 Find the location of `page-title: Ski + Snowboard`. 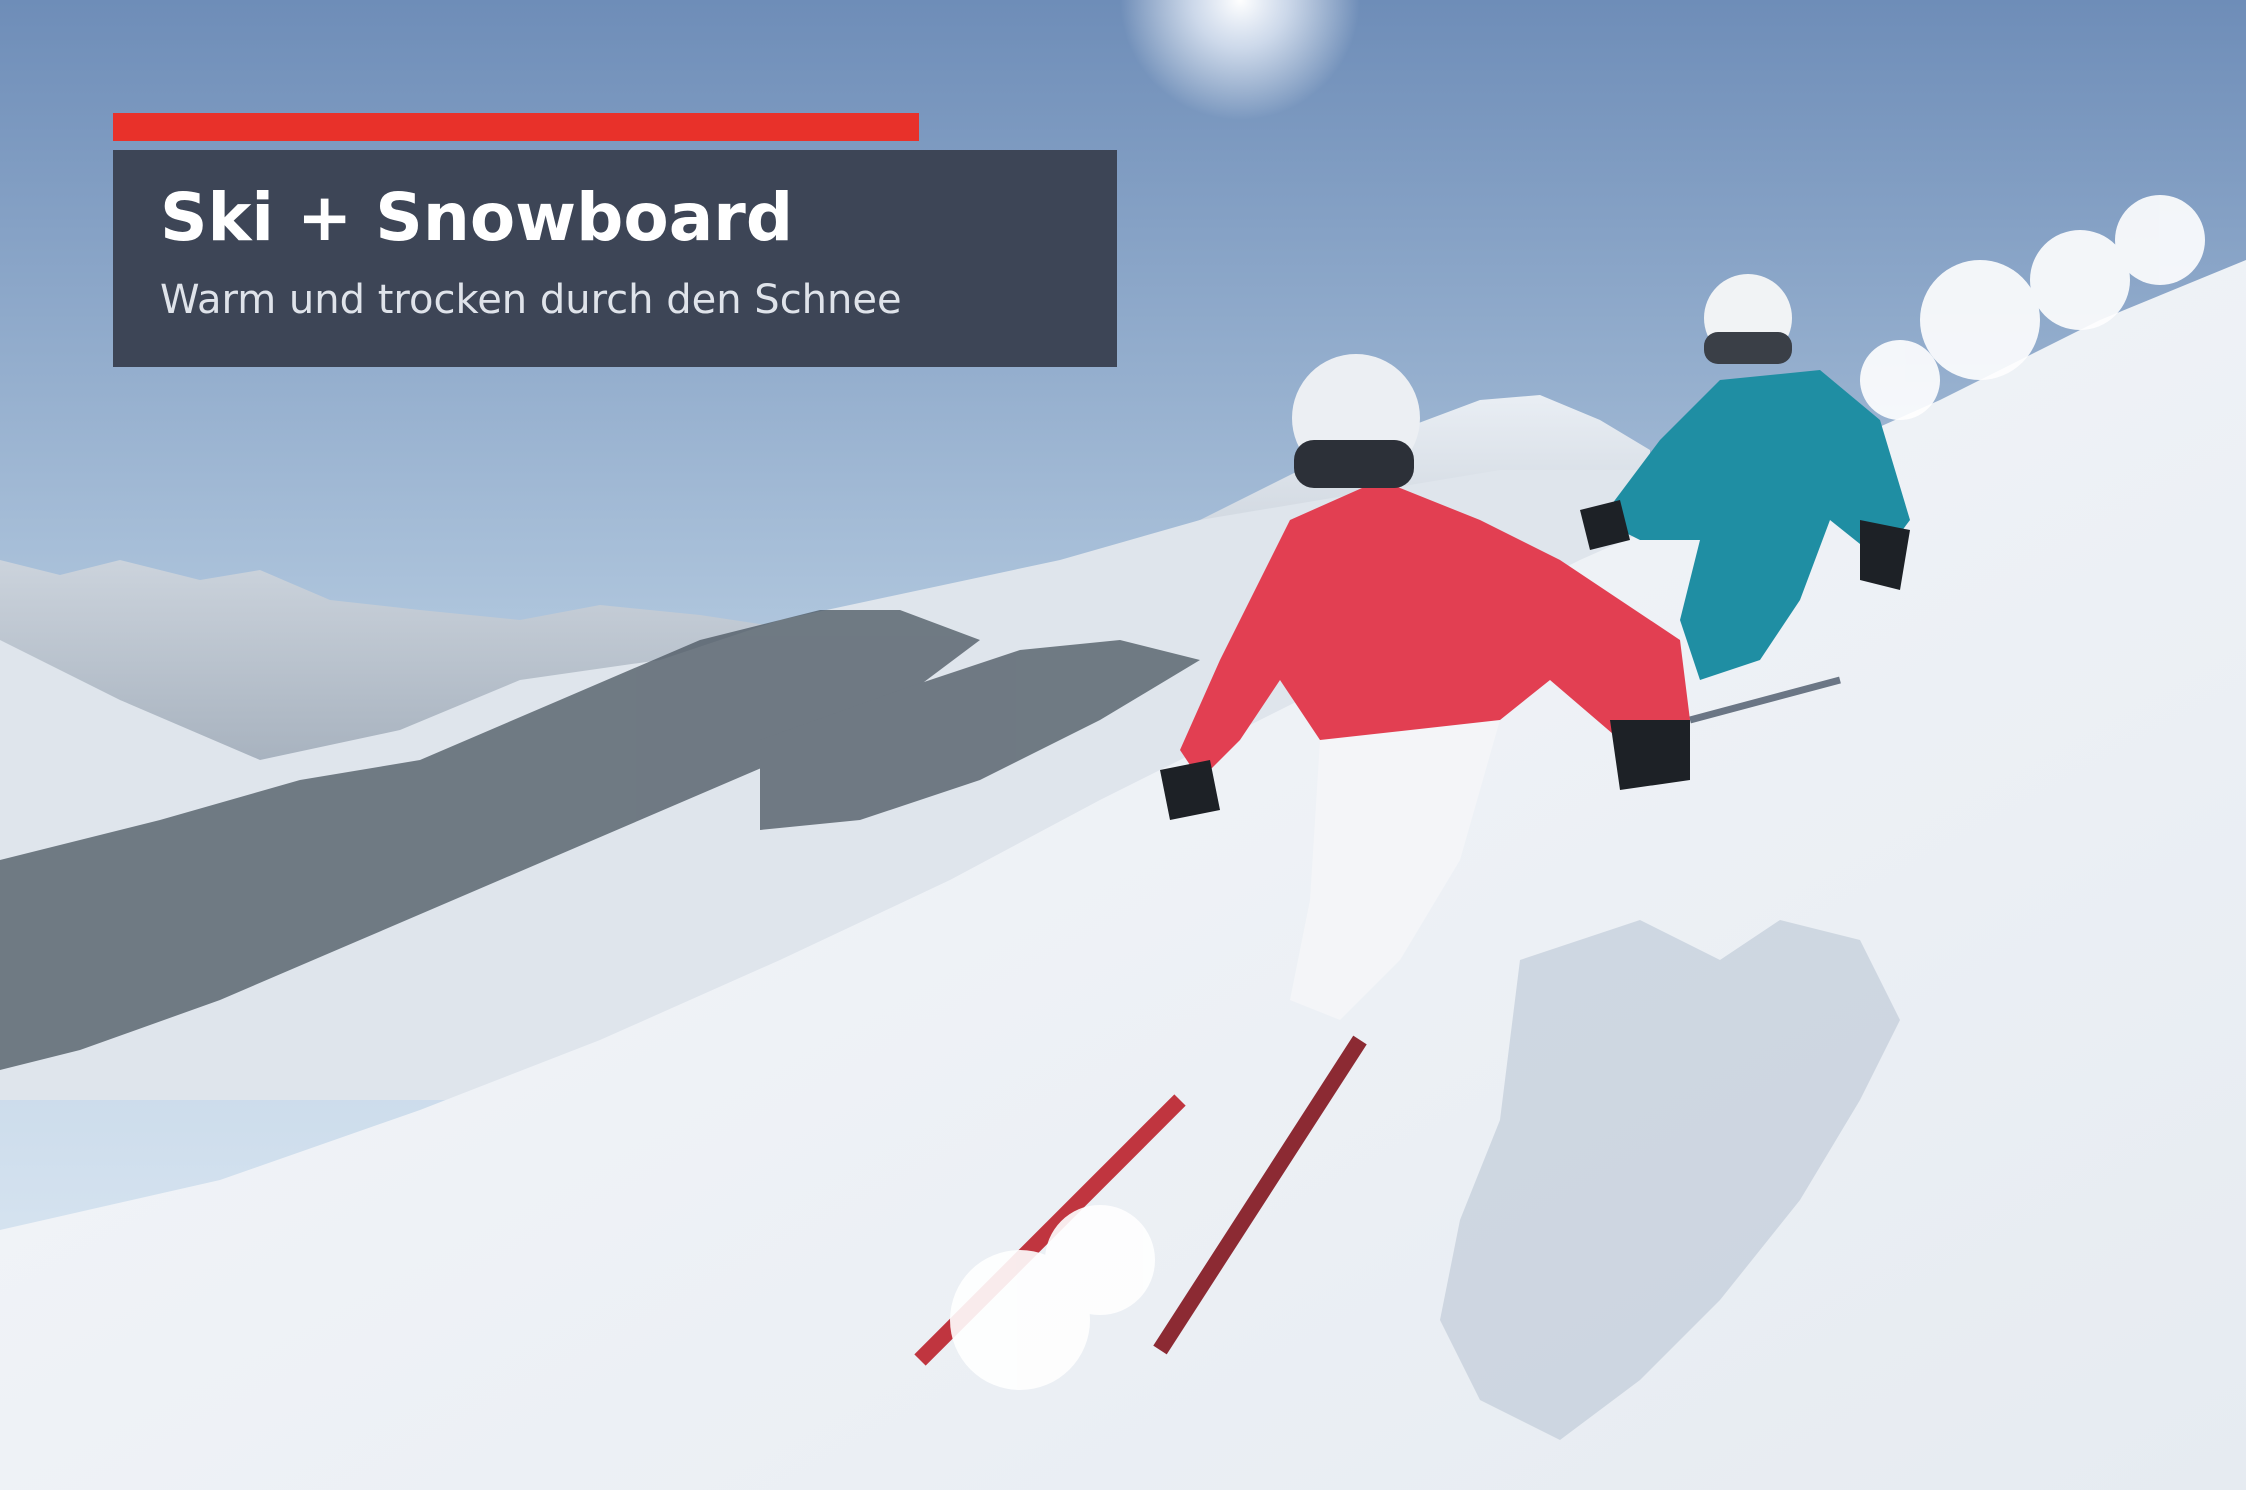

page-title: Ski + Snowboard is located at coordinates (477, 217).